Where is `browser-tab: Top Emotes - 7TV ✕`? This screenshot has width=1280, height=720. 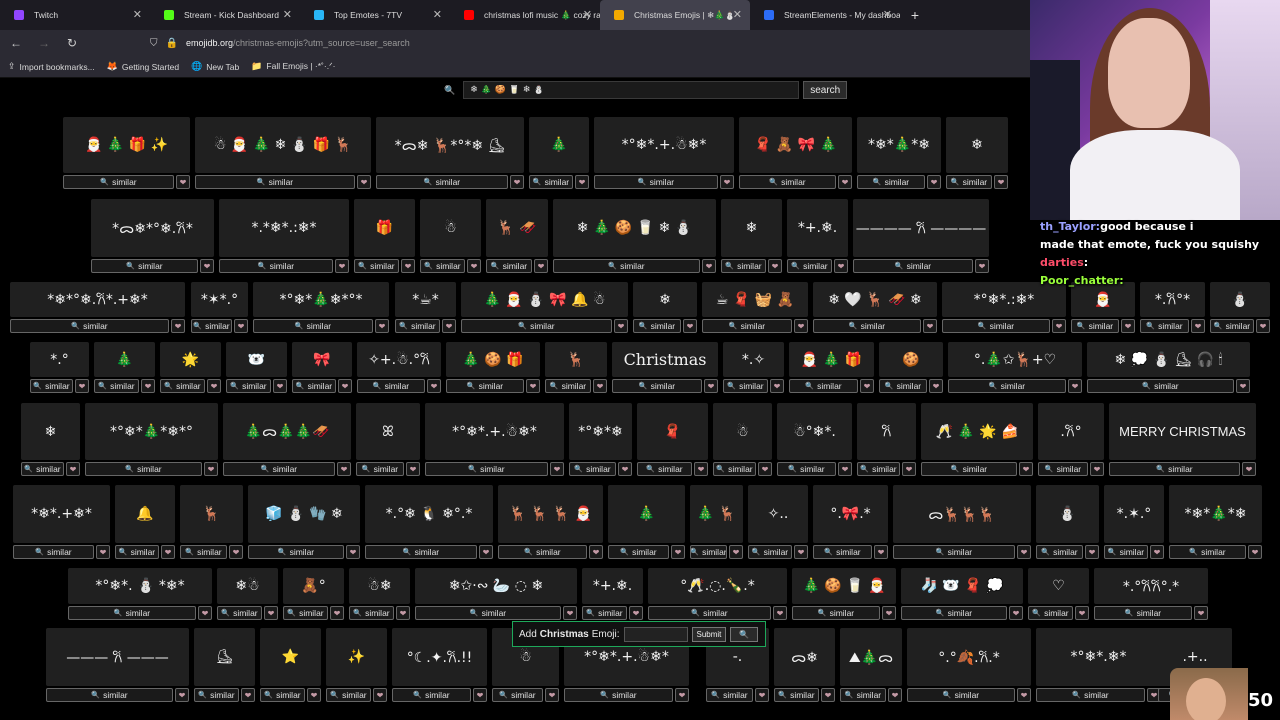
browser-tab: Top Emotes - 7TV ✕ is located at coordinates (375, 15).